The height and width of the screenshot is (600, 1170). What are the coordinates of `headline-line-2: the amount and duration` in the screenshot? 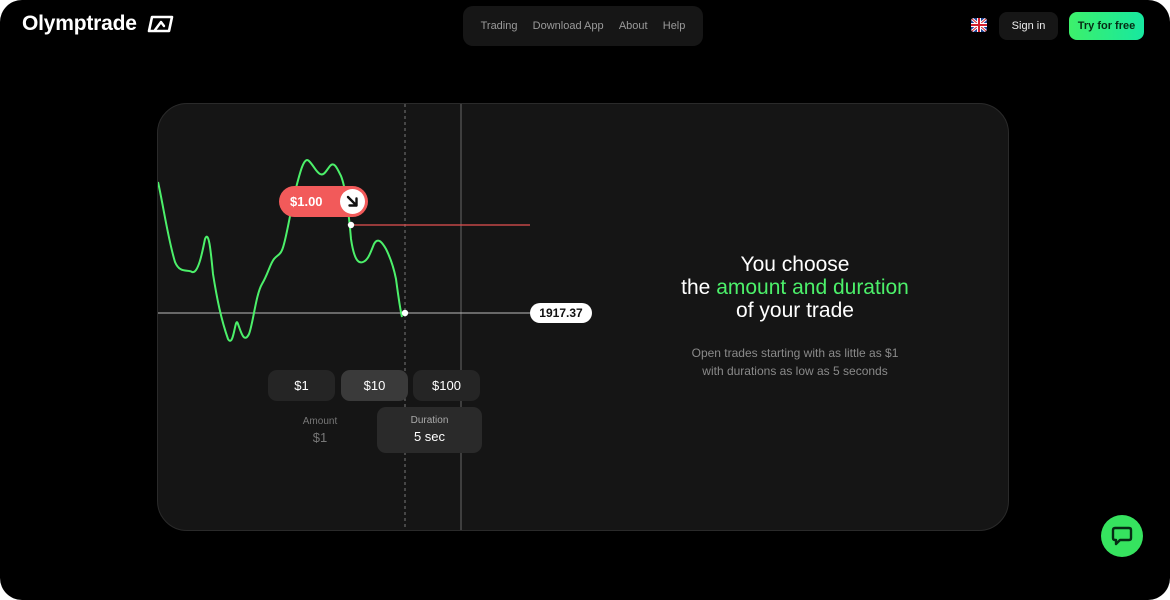 It's located at (795, 287).